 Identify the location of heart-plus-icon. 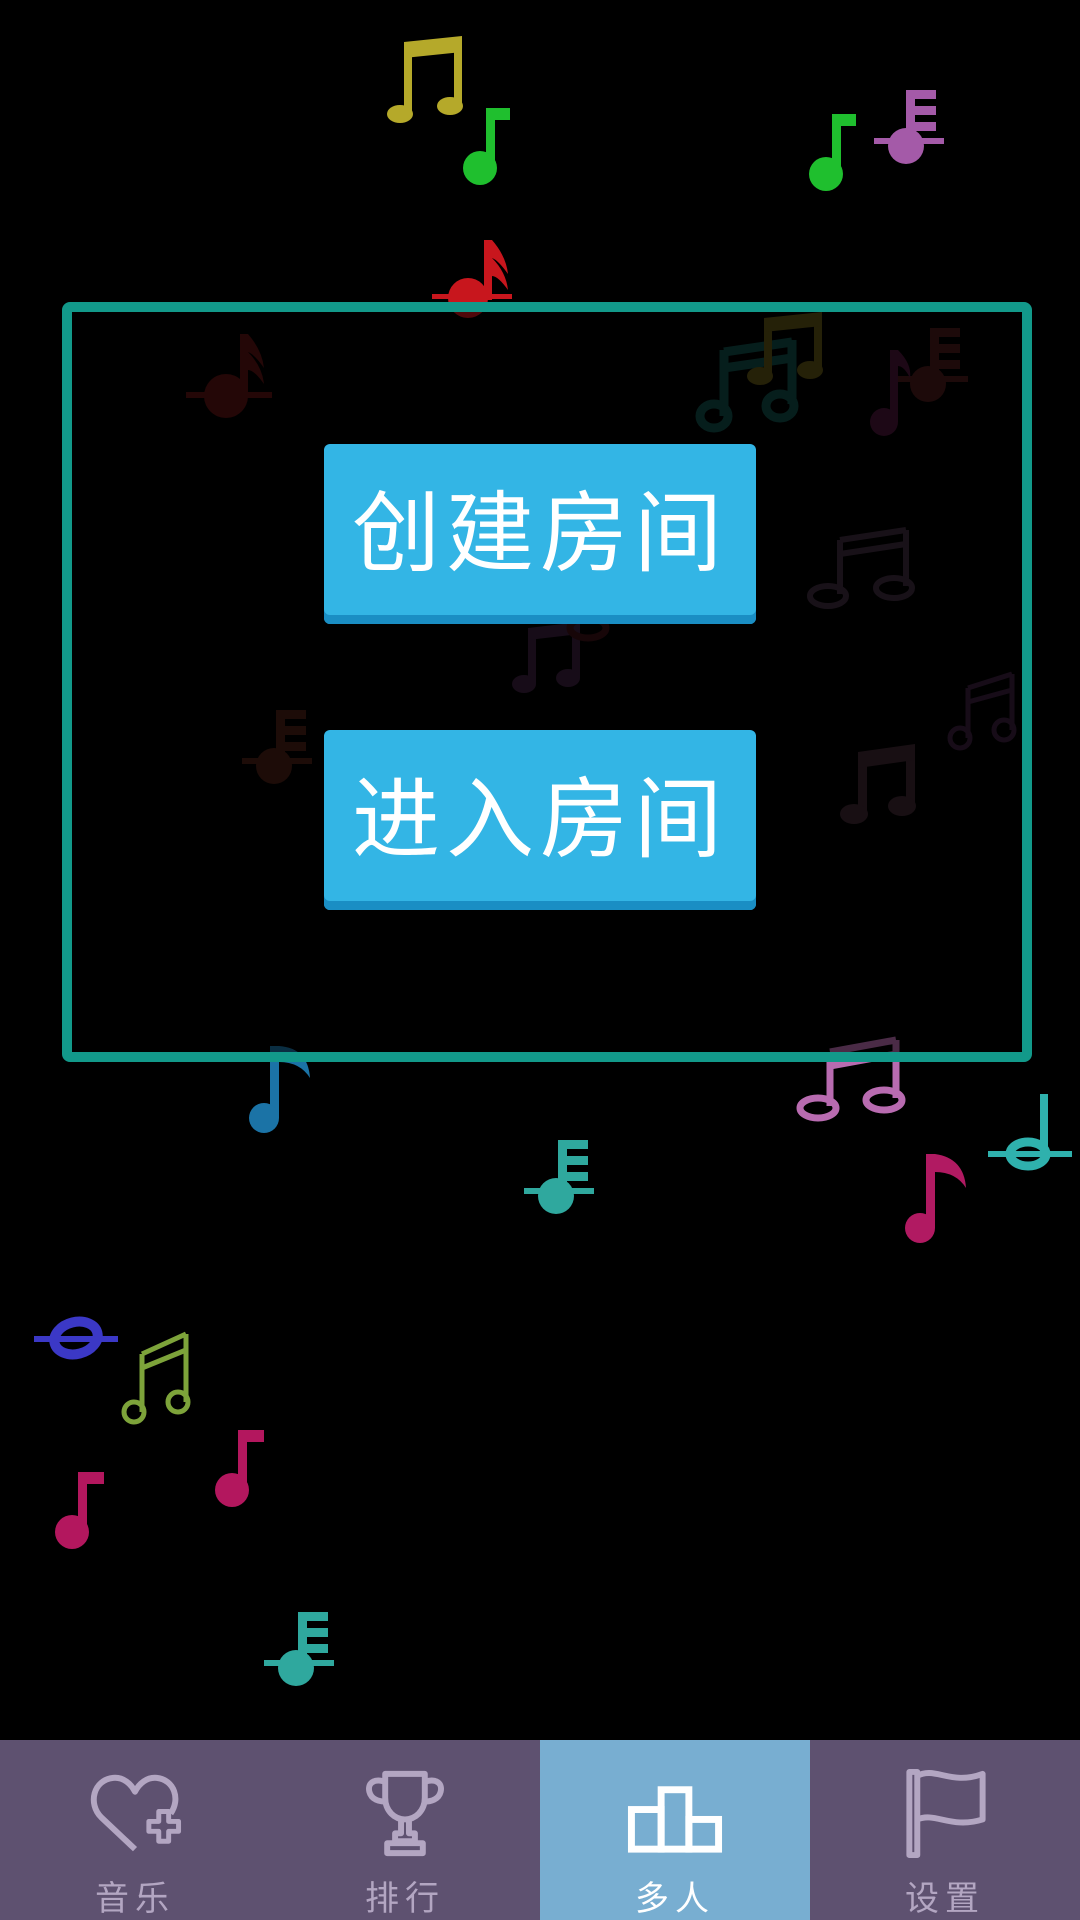
(136, 1813).